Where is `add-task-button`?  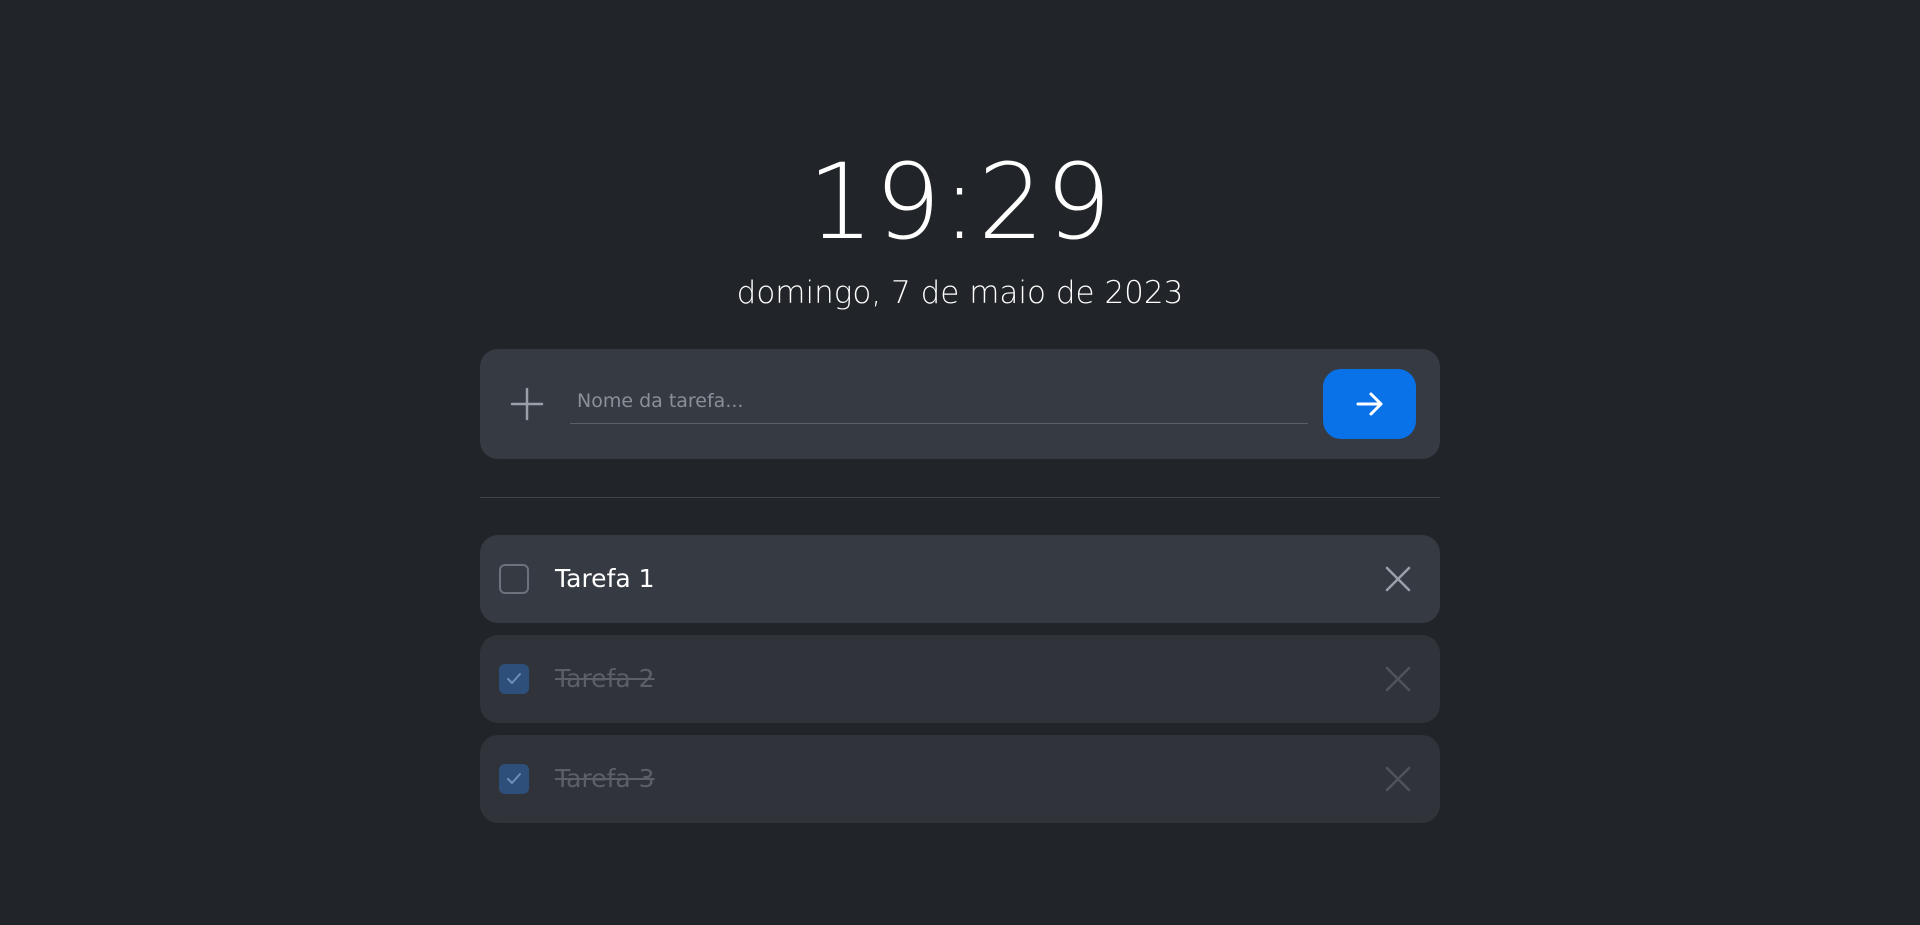
add-task-button is located at coordinates (1369, 404).